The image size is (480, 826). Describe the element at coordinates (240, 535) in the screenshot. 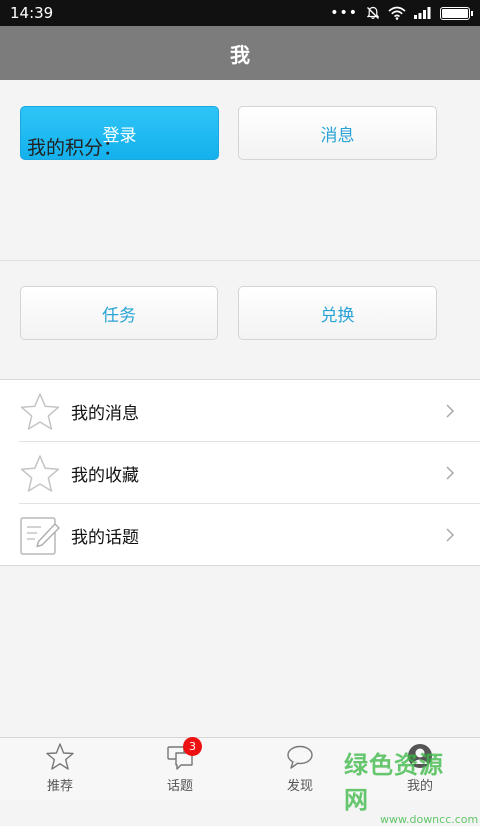

I see `menu-item-my-topics: 我的话题` at that location.